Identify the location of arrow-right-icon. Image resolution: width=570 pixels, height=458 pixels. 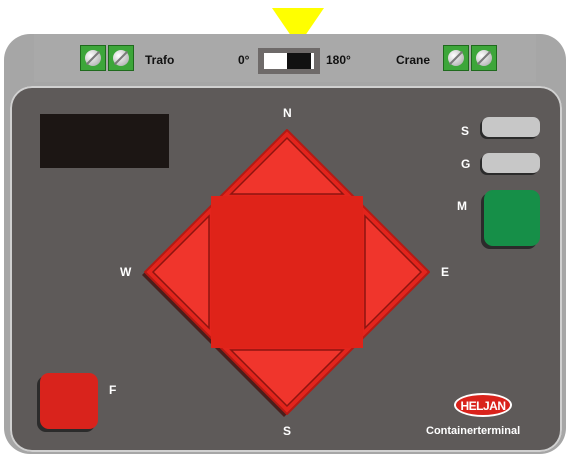
(393, 272).